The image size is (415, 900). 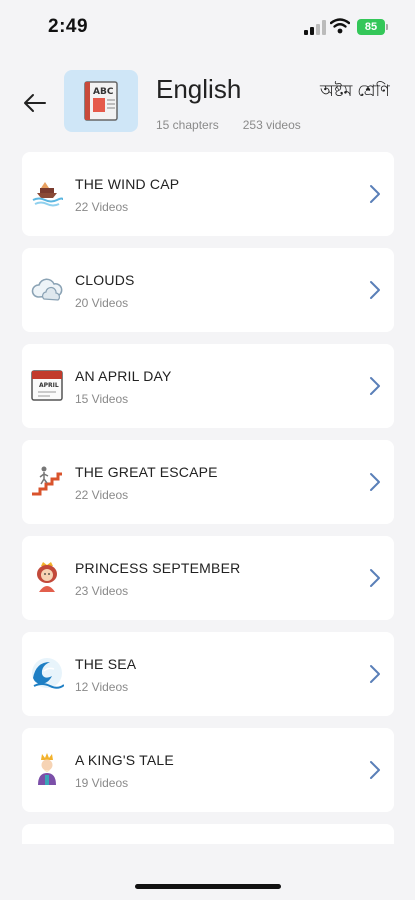 I want to click on battery-indicator: 85, so click(x=372, y=27).